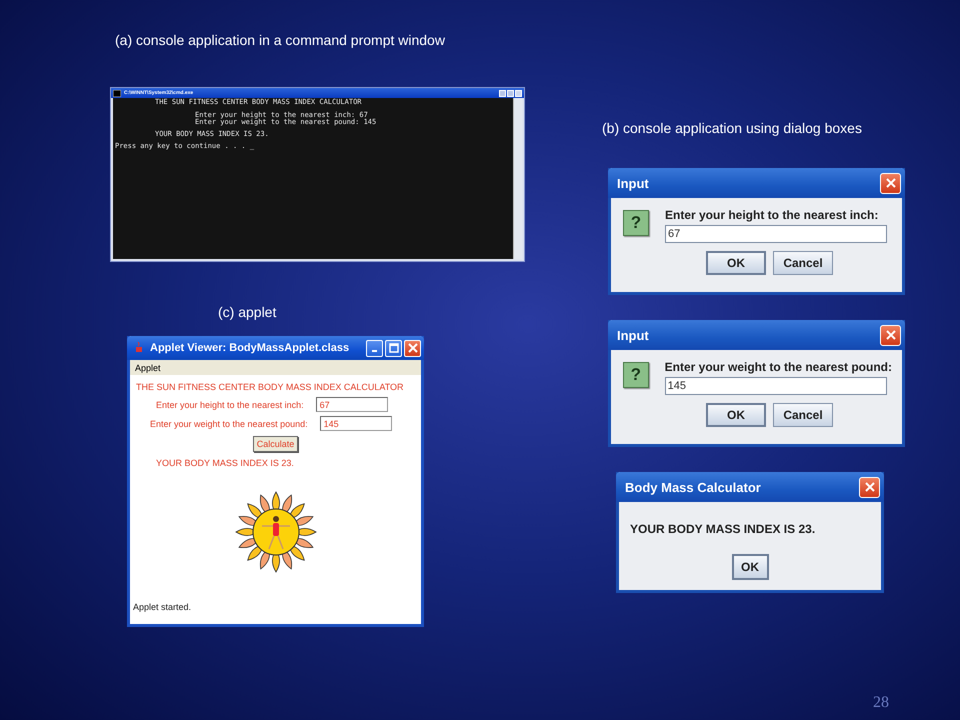 This screenshot has width=960, height=720. What do you see at coordinates (269, 386) in the screenshot?
I see `applet-heading: THE SUN FITNESS CENTER BODY MASS INDEX CALCULATOR` at bounding box center [269, 386].